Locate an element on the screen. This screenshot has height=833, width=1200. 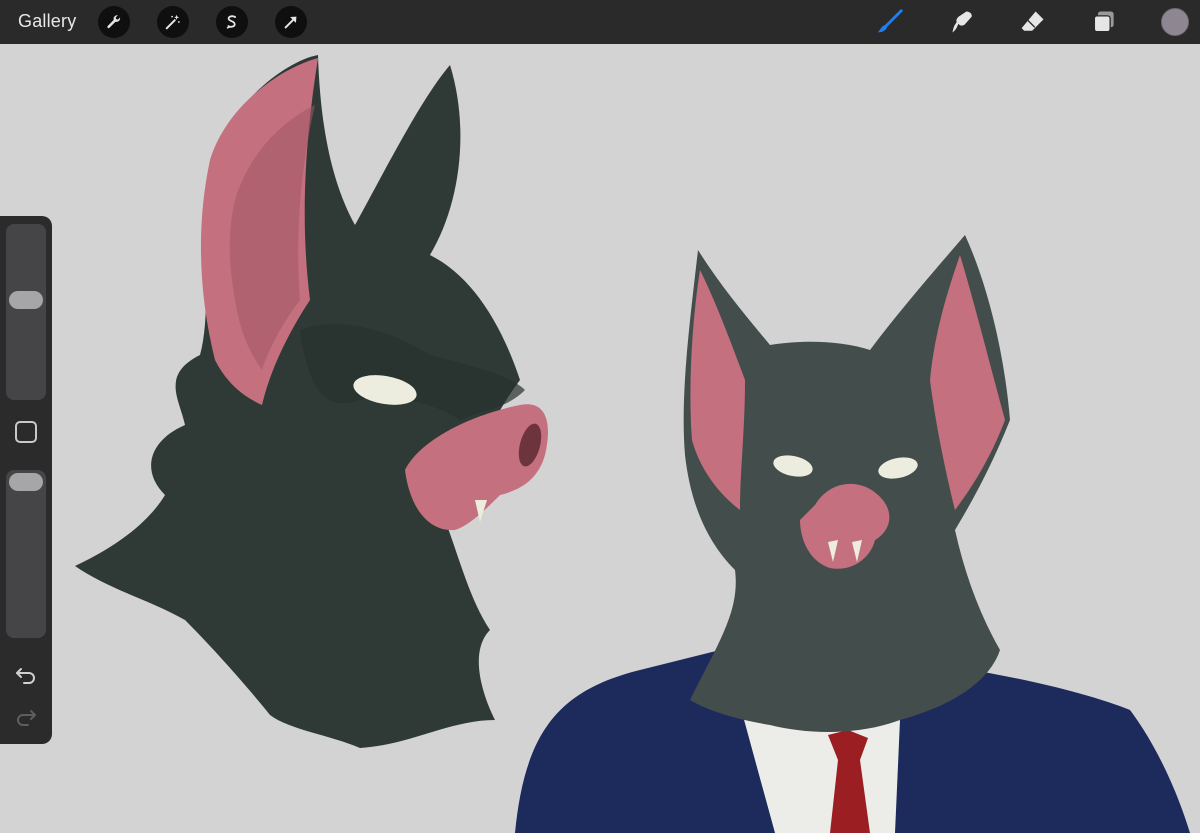
color-picker-swatch is located at coordinates (1175, 22).